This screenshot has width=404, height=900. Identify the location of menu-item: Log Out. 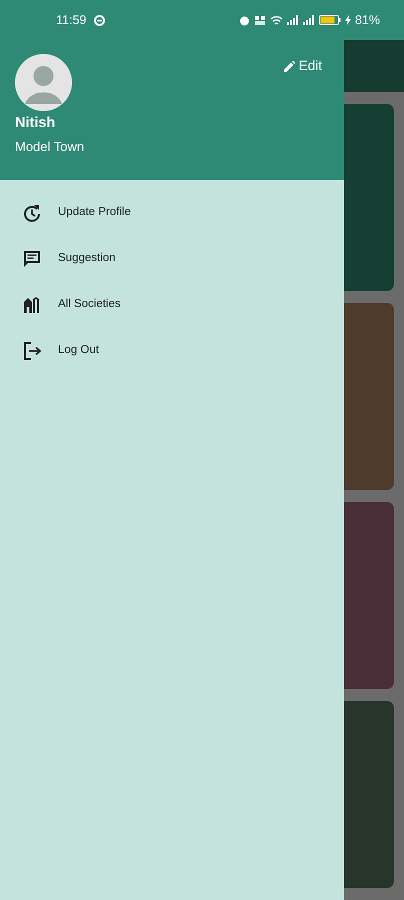
(60, 351).